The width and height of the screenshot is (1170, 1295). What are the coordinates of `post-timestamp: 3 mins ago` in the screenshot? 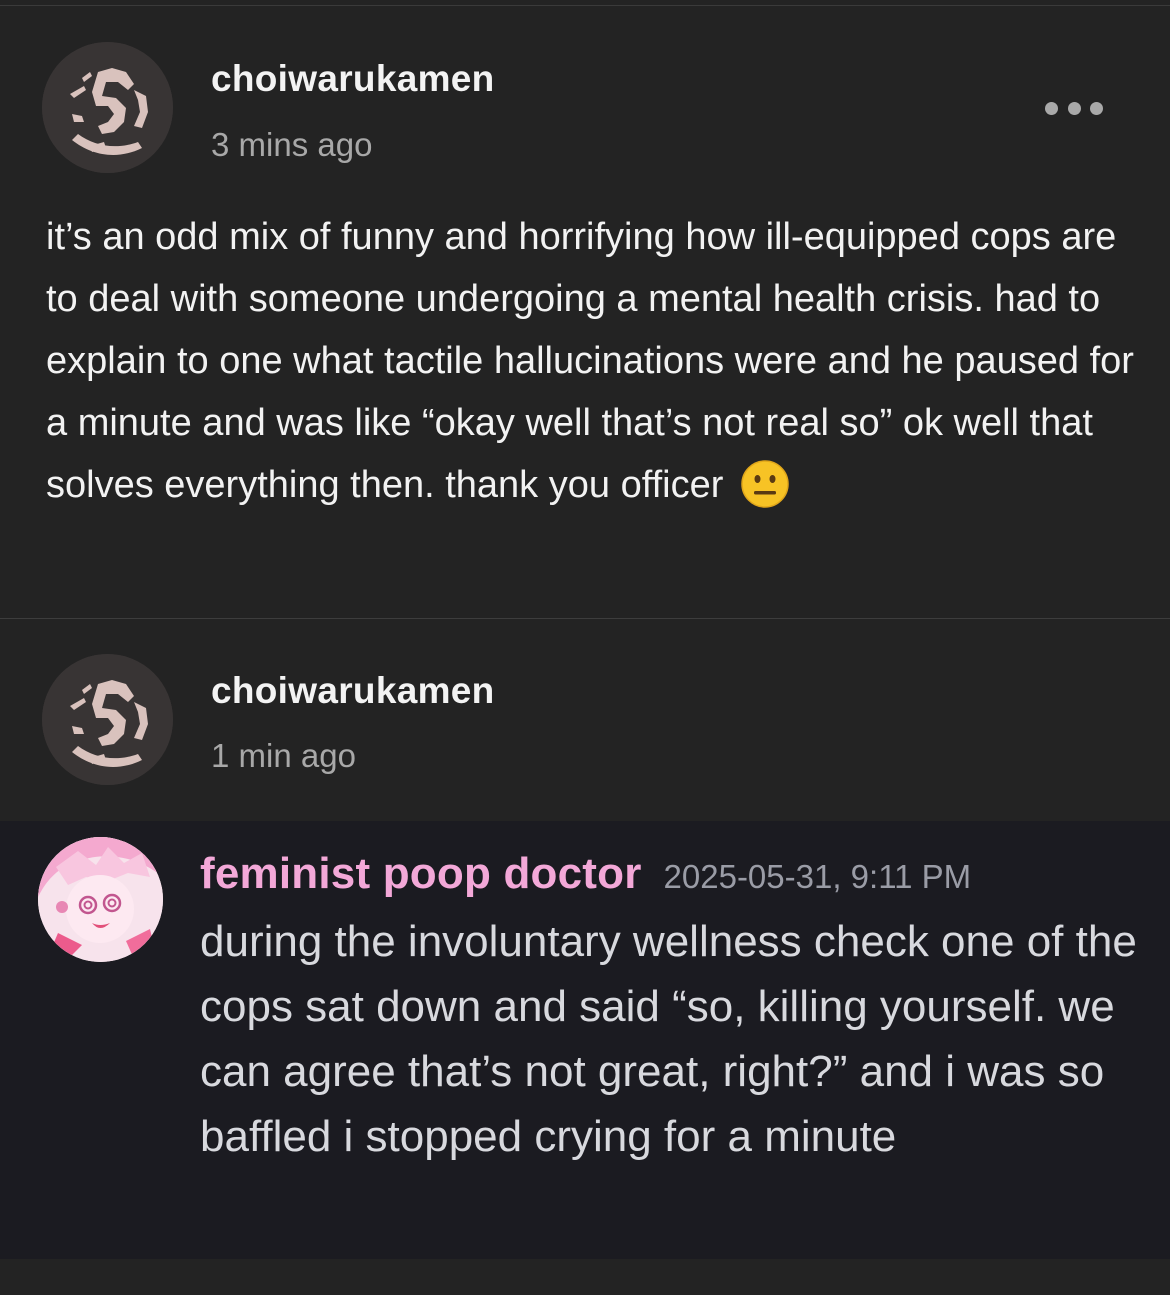 It's located at (292, 144).